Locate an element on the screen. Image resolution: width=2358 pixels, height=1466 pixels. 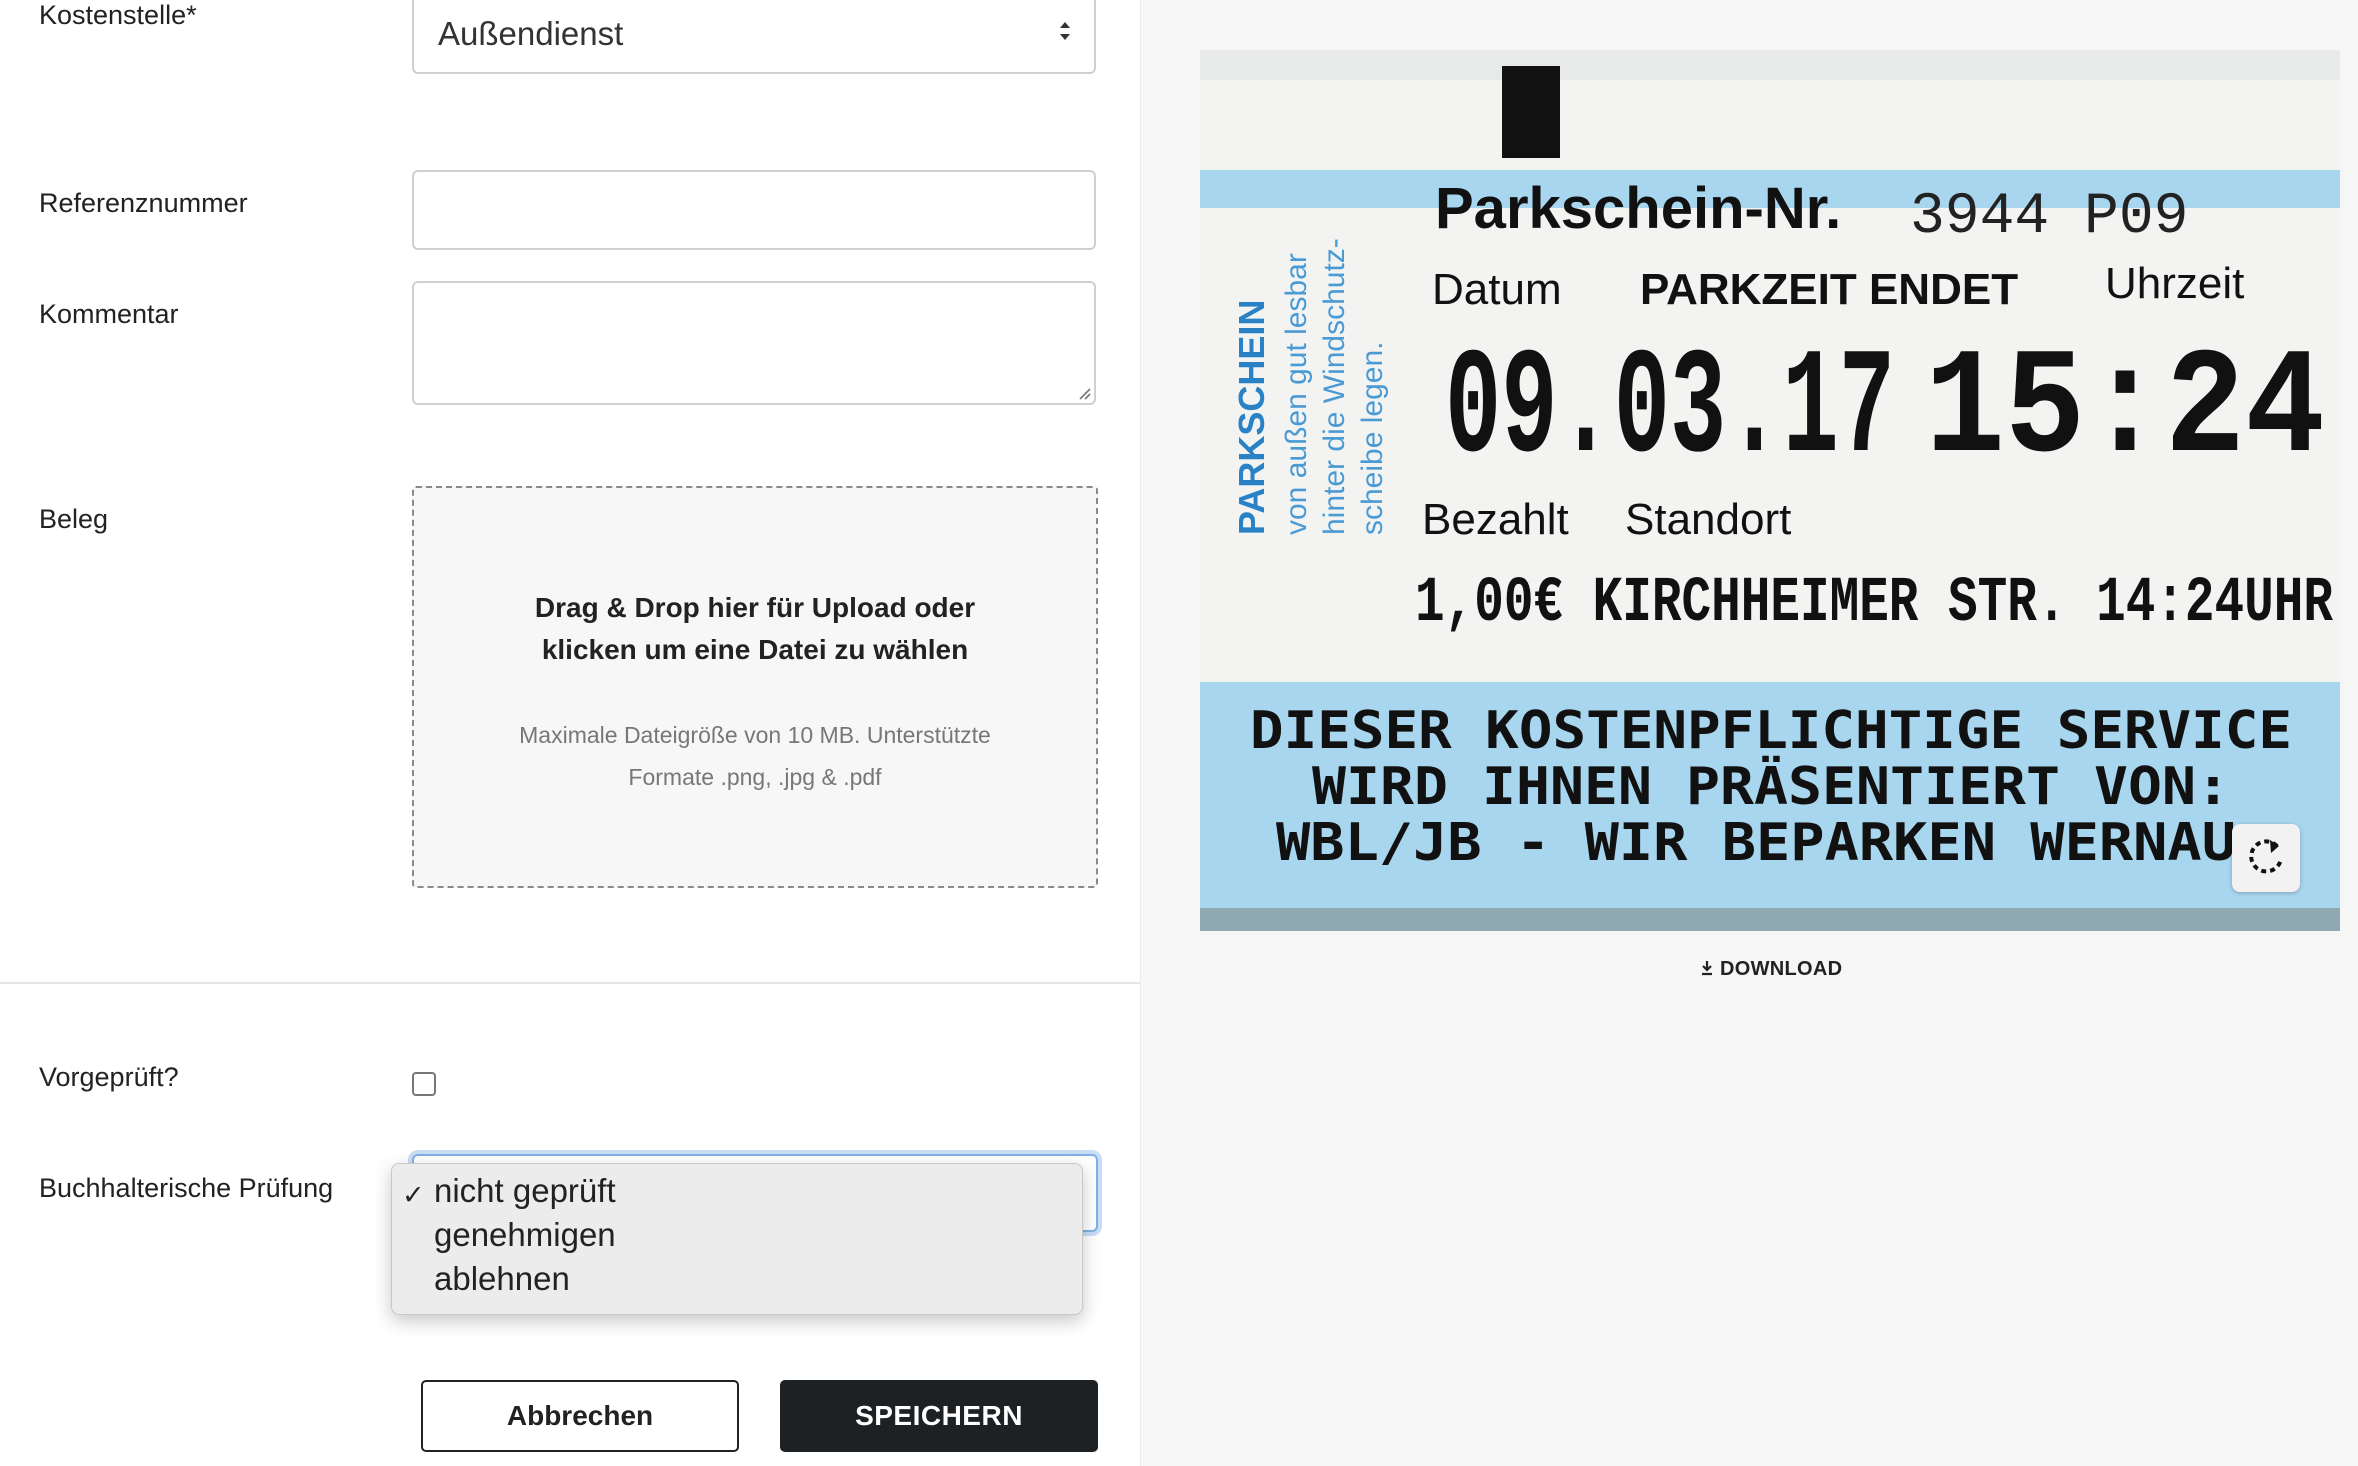
ticket-end-label: PARKZEIT ENDET is located at coordinates (1829, 289).